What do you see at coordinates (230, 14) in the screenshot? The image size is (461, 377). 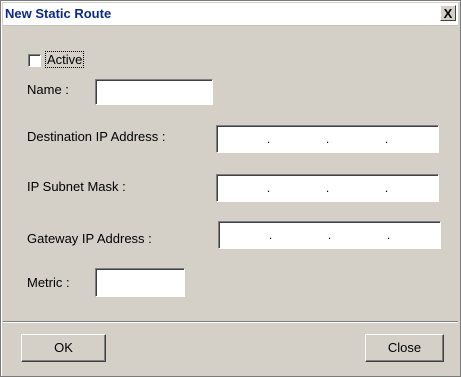 I see `title-bar: New Static Route X` at bounding box center [230, 14].